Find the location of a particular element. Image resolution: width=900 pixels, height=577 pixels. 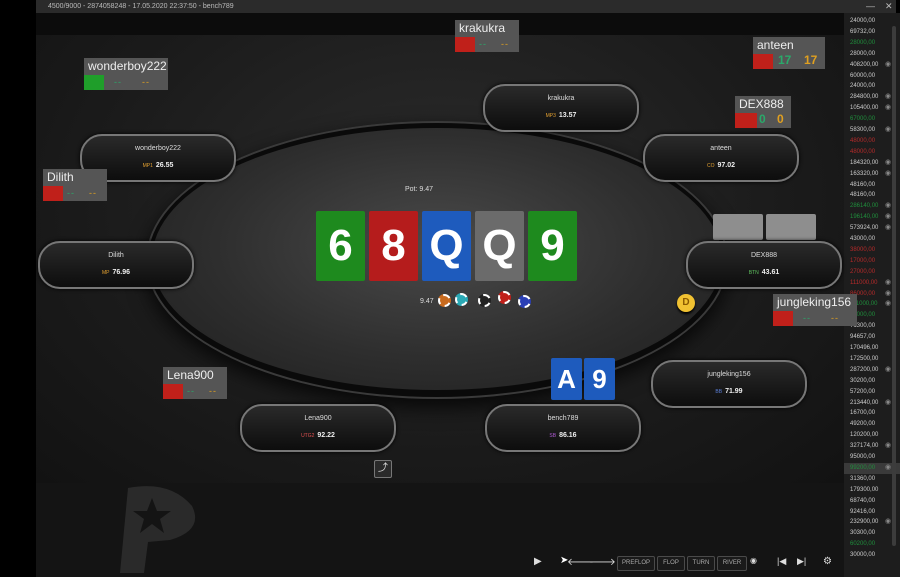

sidebar-row-value: 408200,00 is located at coordinates (864, 64).